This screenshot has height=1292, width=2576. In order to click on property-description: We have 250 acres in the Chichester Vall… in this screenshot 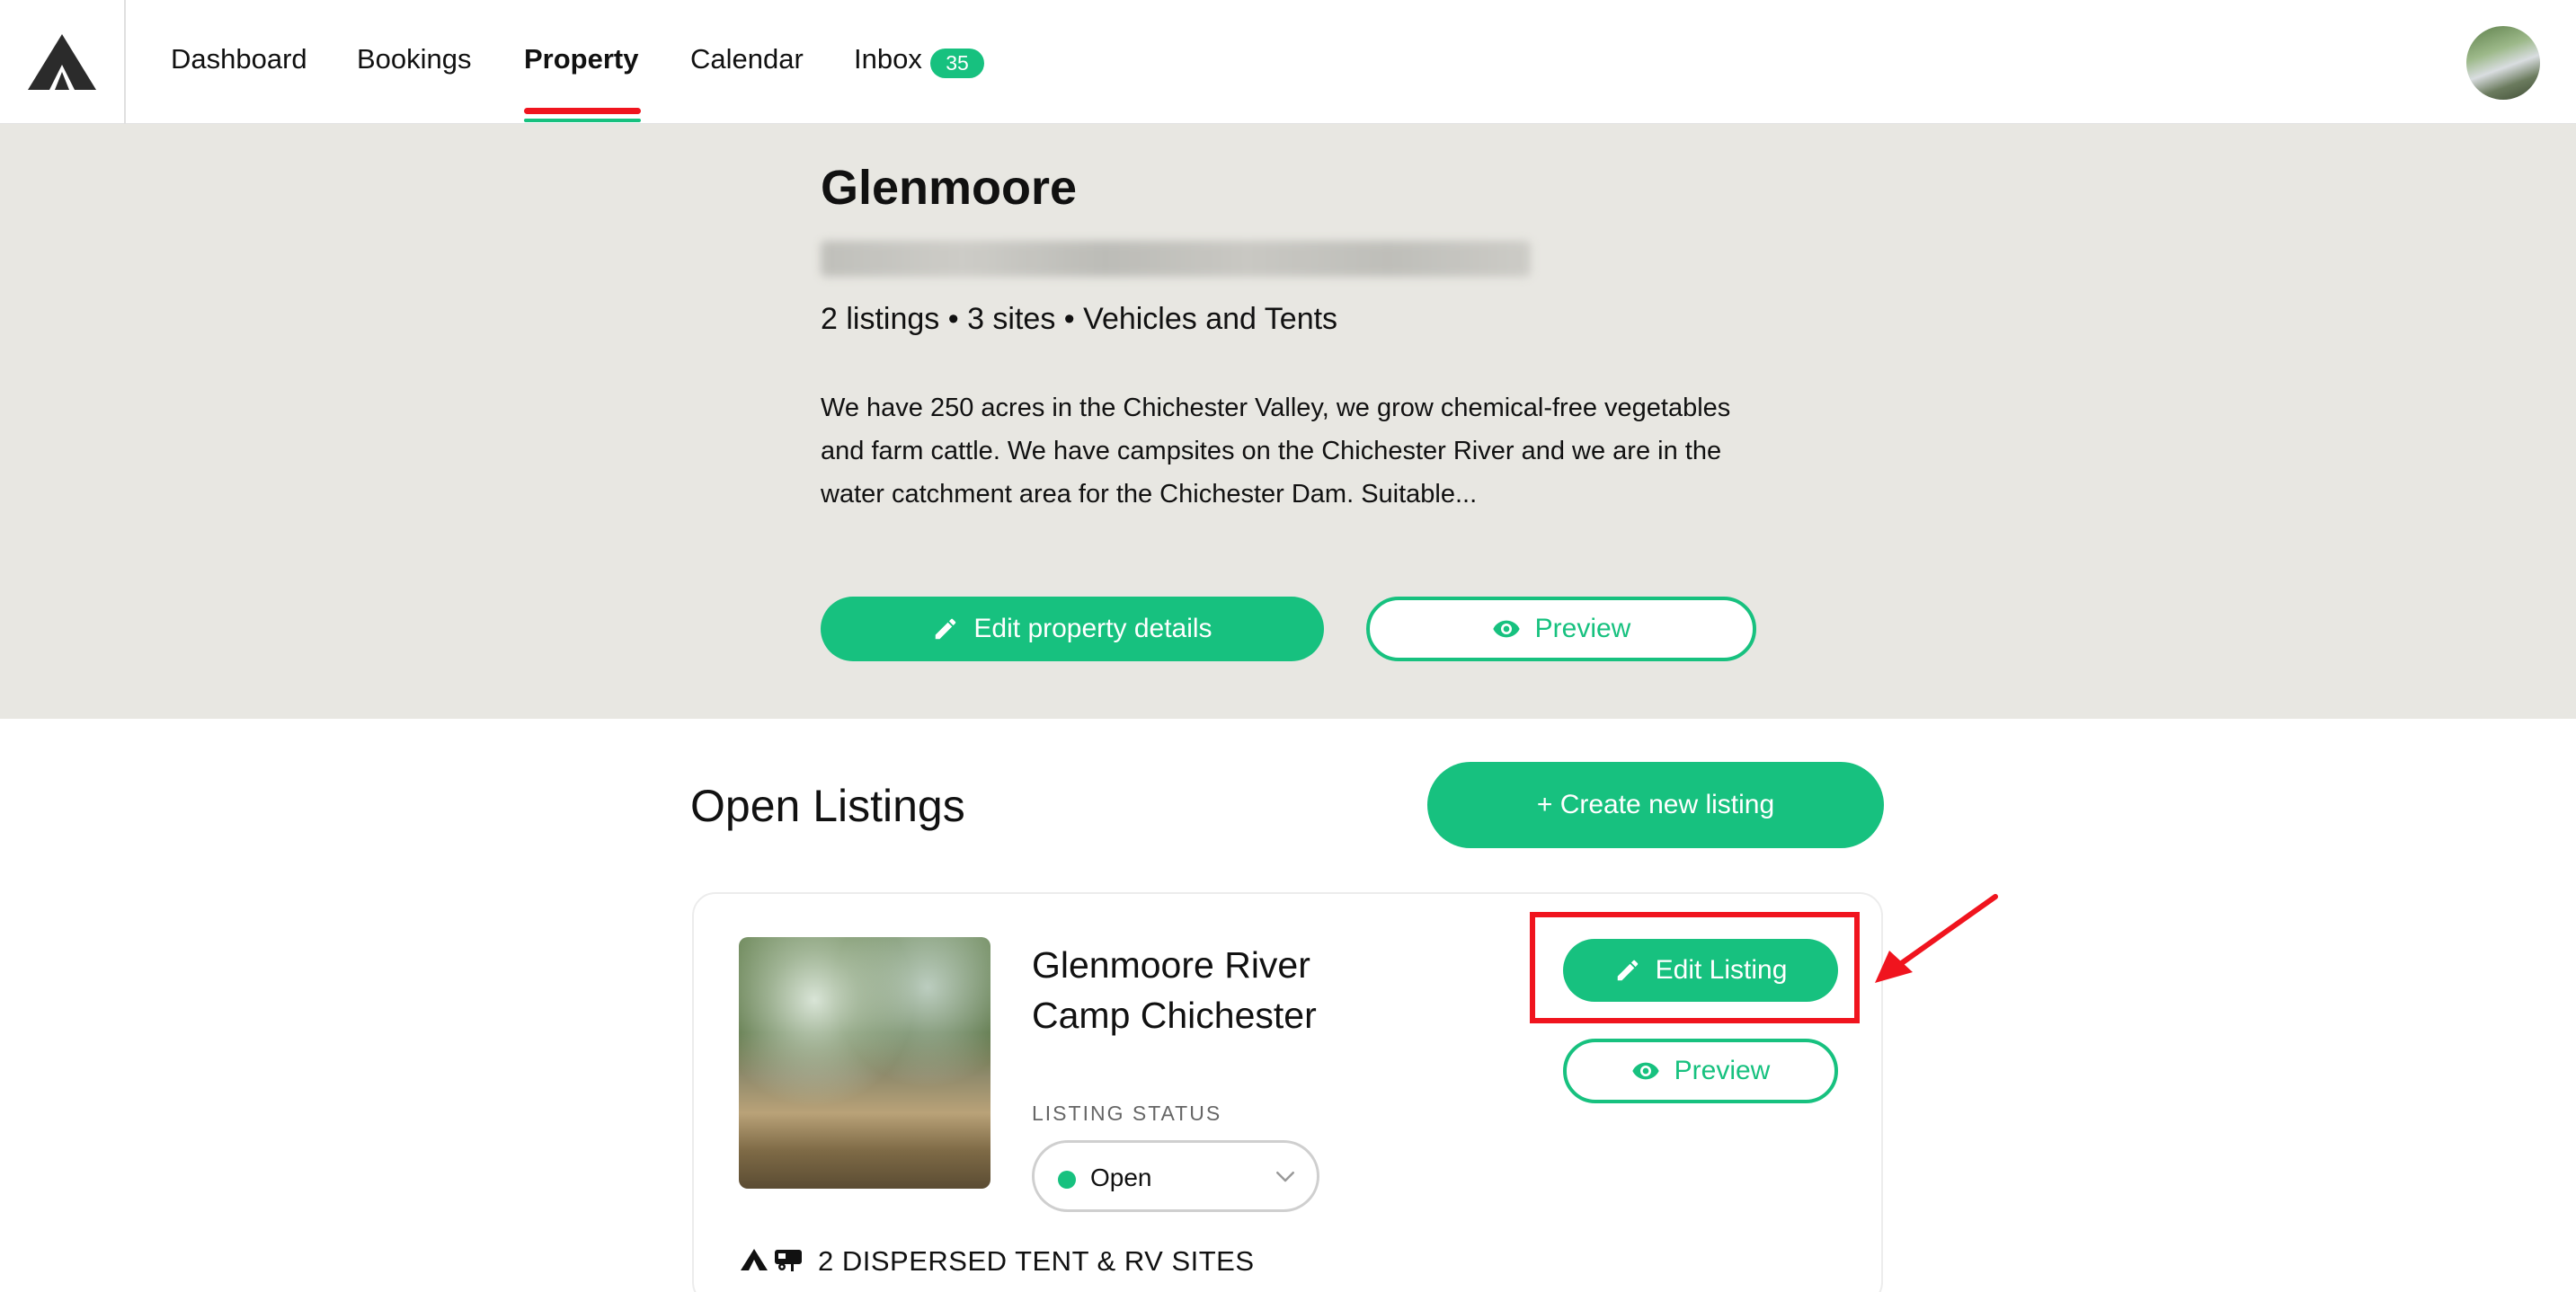, I will do `click(1276, 451)`.